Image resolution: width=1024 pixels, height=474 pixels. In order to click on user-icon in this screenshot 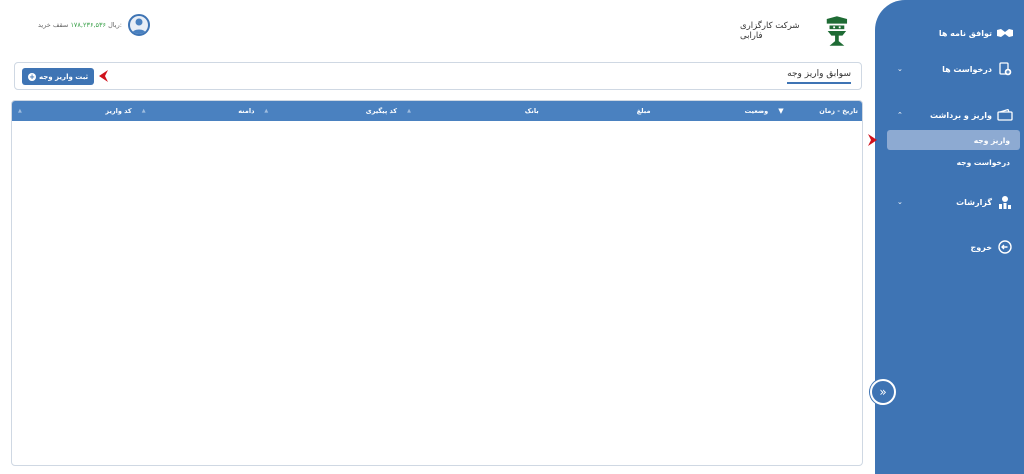, I will do `click(138, 26)`.